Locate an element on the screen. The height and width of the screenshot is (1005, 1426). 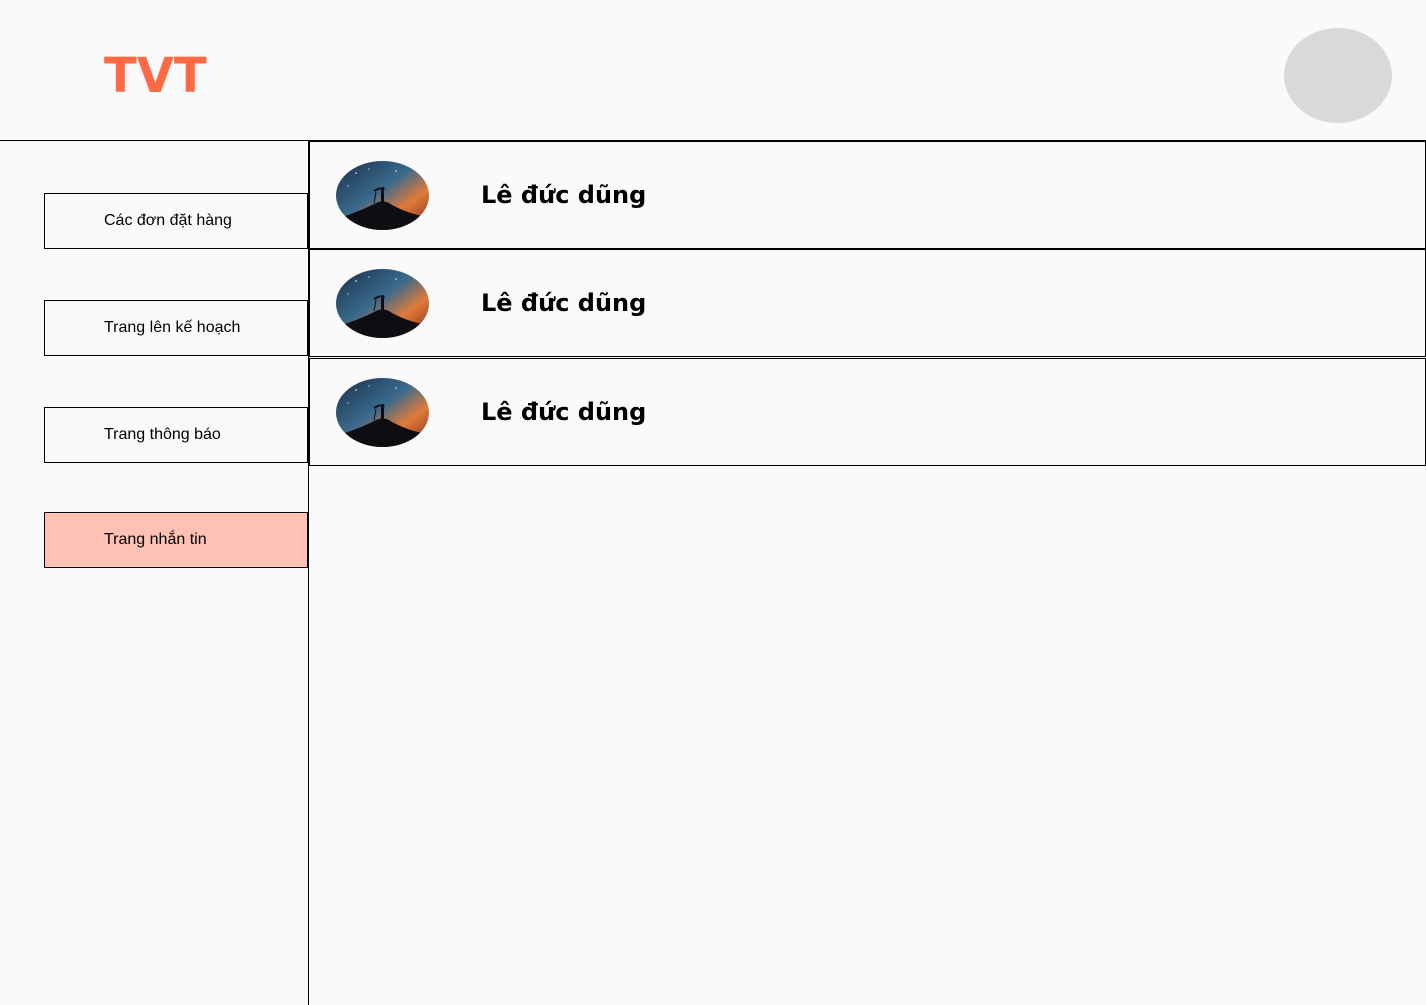
sidebar-item-orders: Các đơn đặt hàng is located at coordinates (176, 221).